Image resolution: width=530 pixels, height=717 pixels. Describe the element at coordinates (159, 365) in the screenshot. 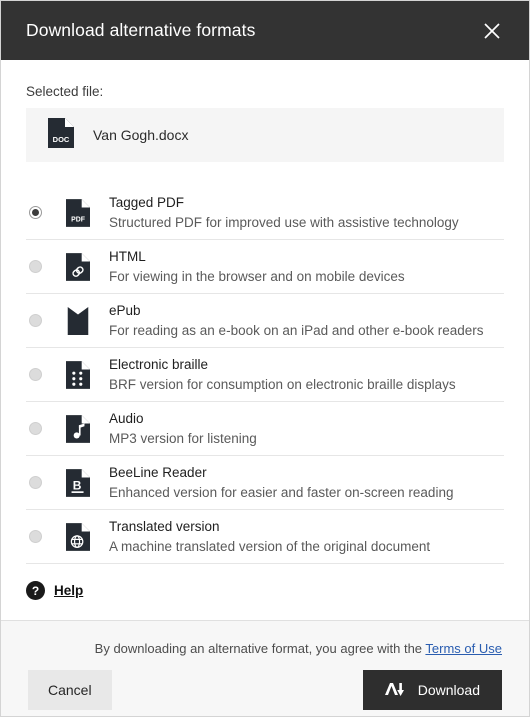

I see `option-title: Electronic braille` at that location.